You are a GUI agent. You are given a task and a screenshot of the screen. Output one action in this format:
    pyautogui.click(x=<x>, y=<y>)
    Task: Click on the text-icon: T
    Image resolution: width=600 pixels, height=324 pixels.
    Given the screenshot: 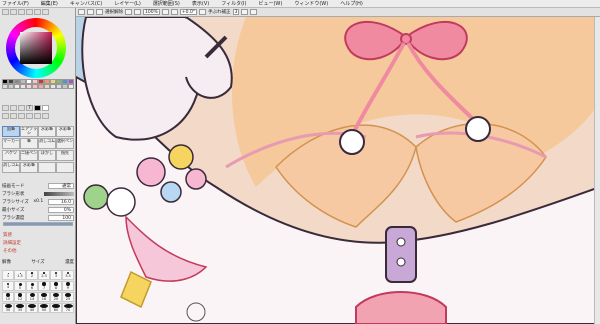 What is the action you would take?
    pyautogui.click(x=29, y=108)
    